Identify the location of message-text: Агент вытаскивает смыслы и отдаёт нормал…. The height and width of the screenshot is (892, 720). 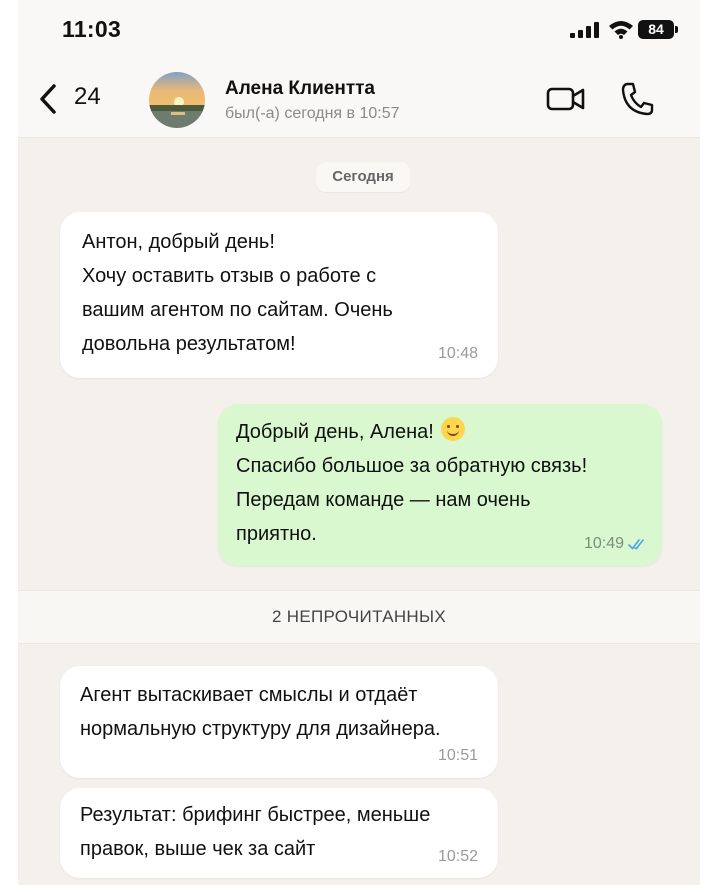
(260, 712).